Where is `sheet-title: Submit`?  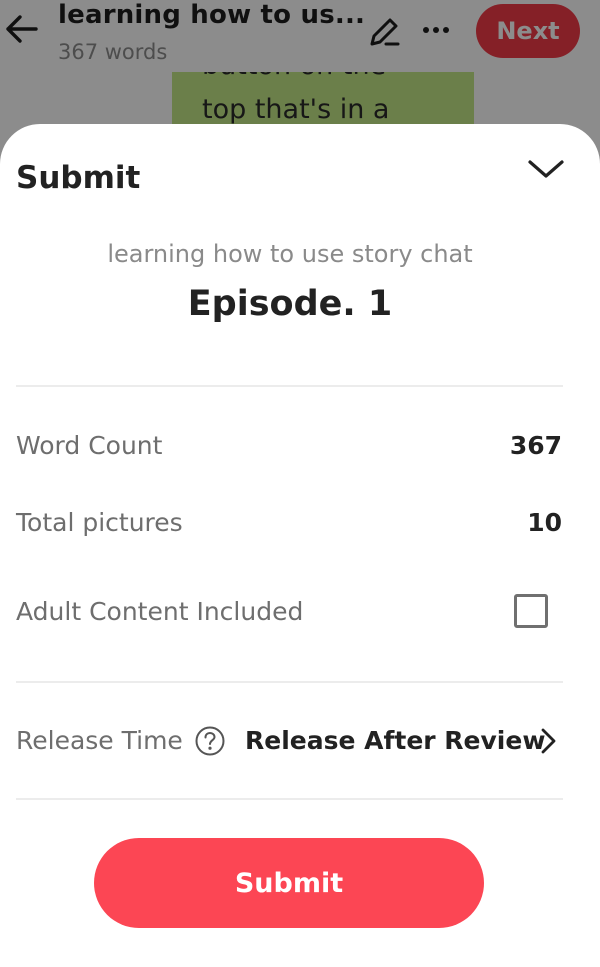 sheet-title: Submit is located at coordinates (78, 178).